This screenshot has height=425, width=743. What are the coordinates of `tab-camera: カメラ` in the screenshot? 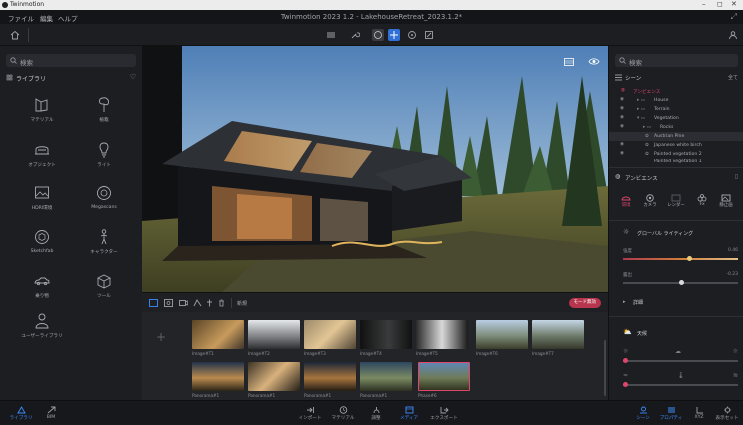 It's located at (650, 201).